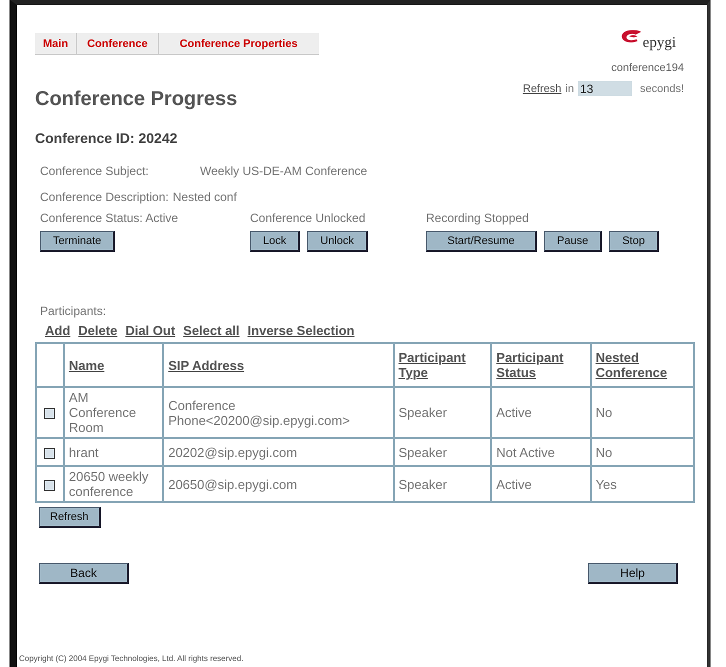 The width and height of the screenshot is (726, 667). I want to click on account-name: conference194, so click(647, 68).